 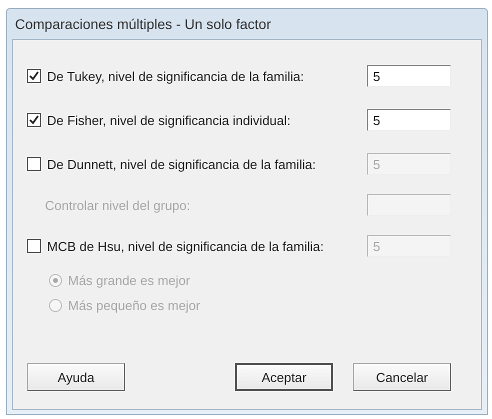 What do you see at coordinates (76, 377) in the screenshot?
I see `dialog-button: Ayuda` at bounding box center [76, 377].